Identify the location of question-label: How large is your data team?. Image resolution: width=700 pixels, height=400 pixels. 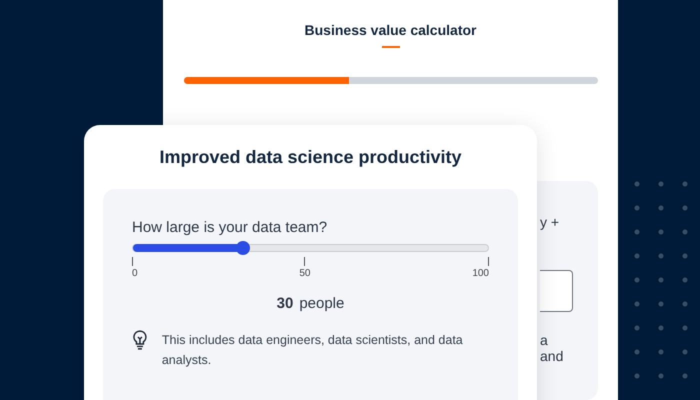
(230, 227).